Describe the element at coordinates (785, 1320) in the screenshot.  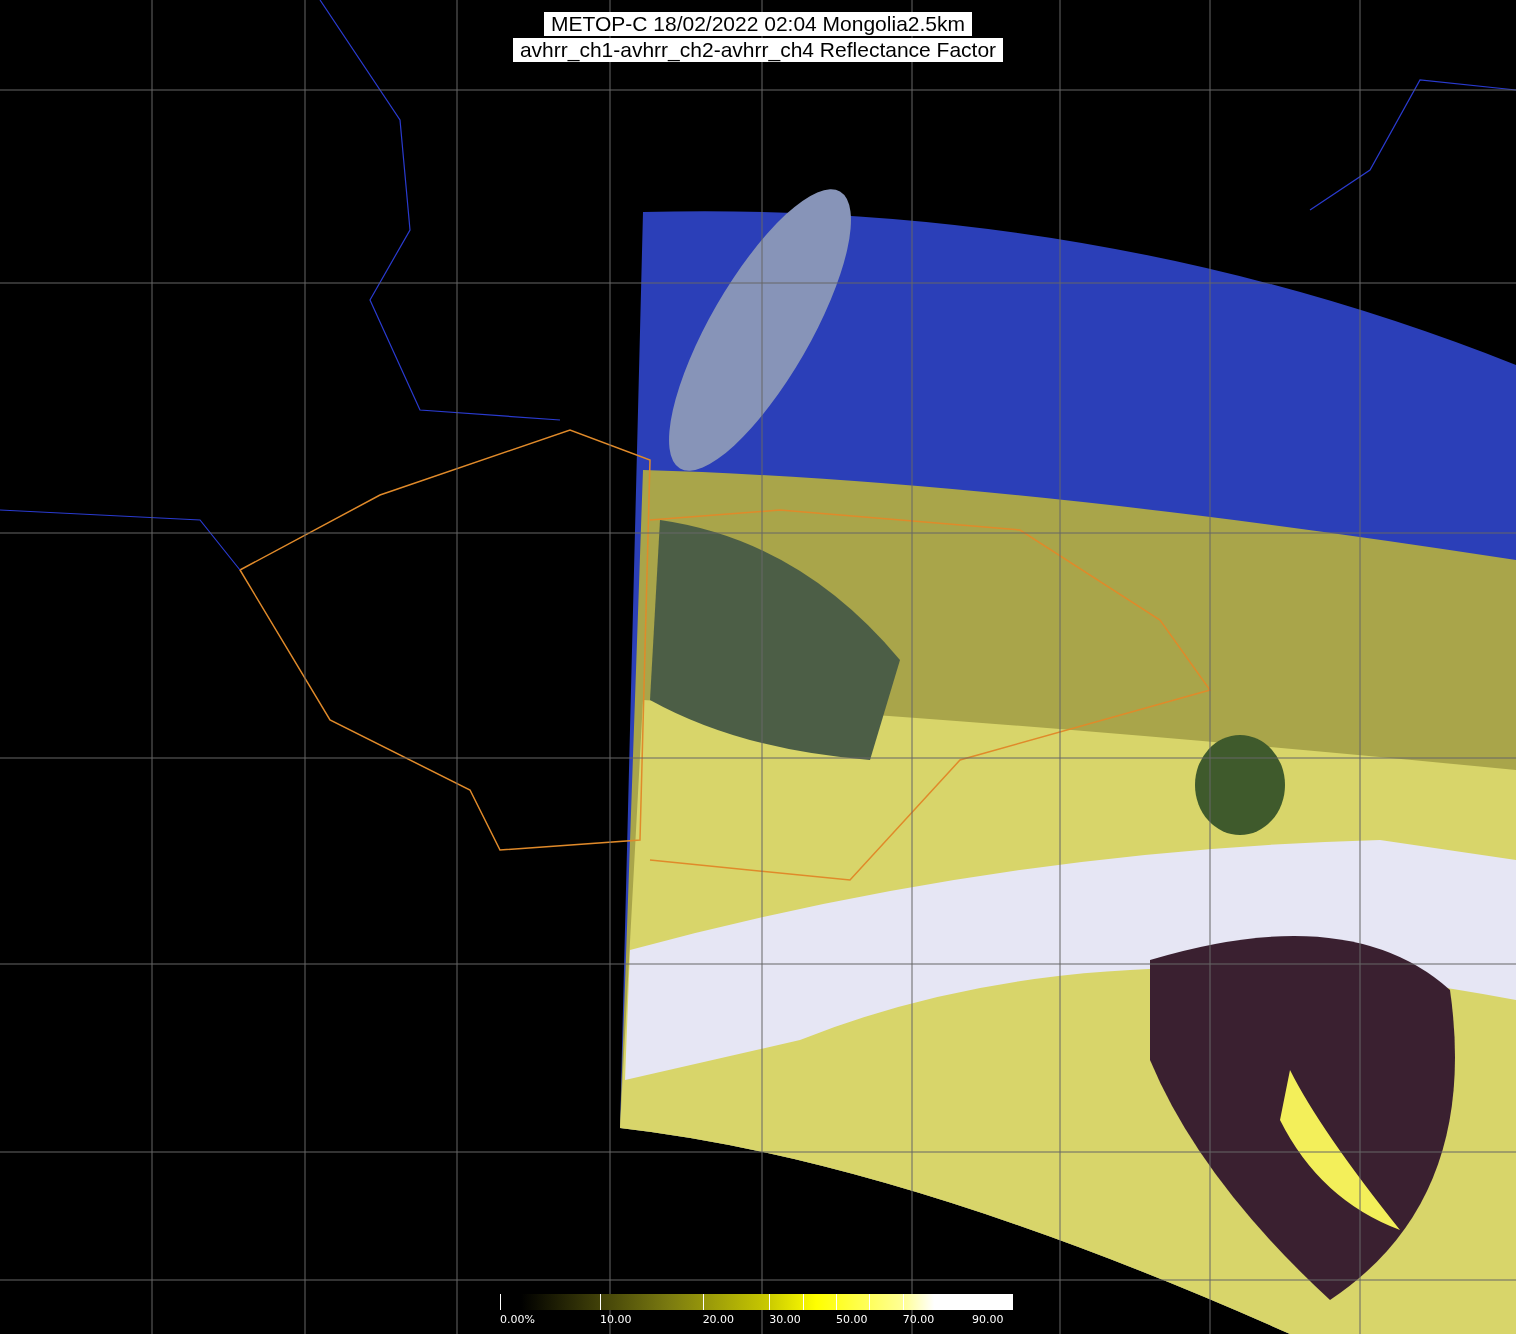
I see `scale-label: 30.00` at that location.